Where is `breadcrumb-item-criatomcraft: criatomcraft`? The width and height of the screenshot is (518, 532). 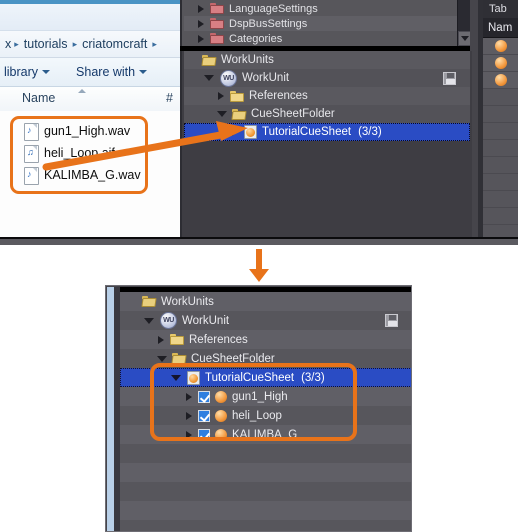
breadcrumb-item-criatomcraft: criatomcraft is located at coordinates (114, 44).